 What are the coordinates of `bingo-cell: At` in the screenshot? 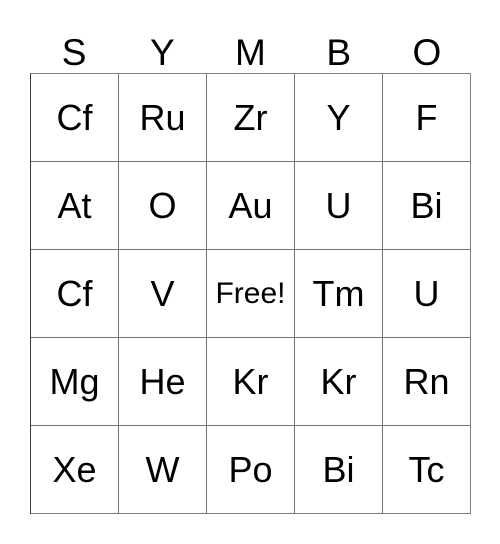 It's located at (75, 206).